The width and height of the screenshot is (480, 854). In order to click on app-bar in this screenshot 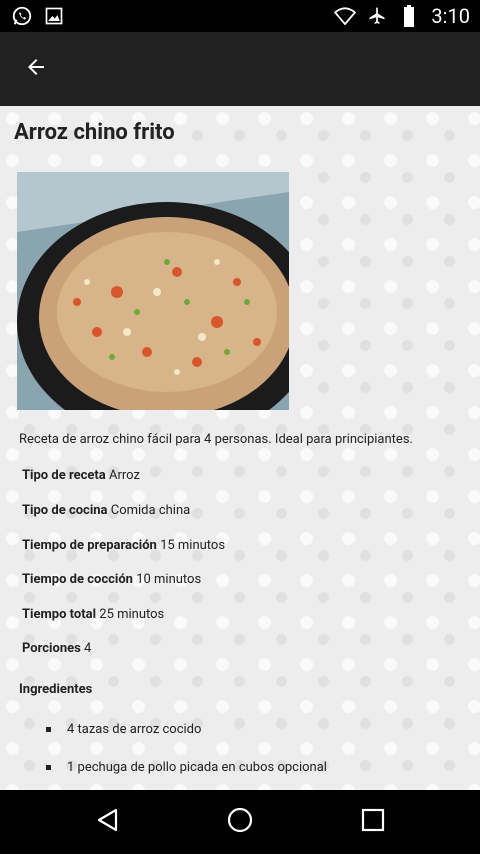, I will do `click(240, 69)`.